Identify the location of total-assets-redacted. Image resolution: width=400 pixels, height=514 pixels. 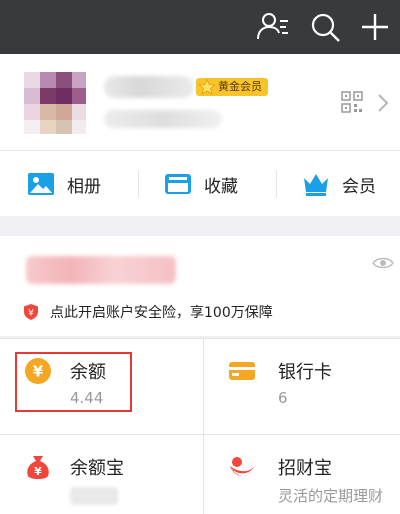
(101, 270).